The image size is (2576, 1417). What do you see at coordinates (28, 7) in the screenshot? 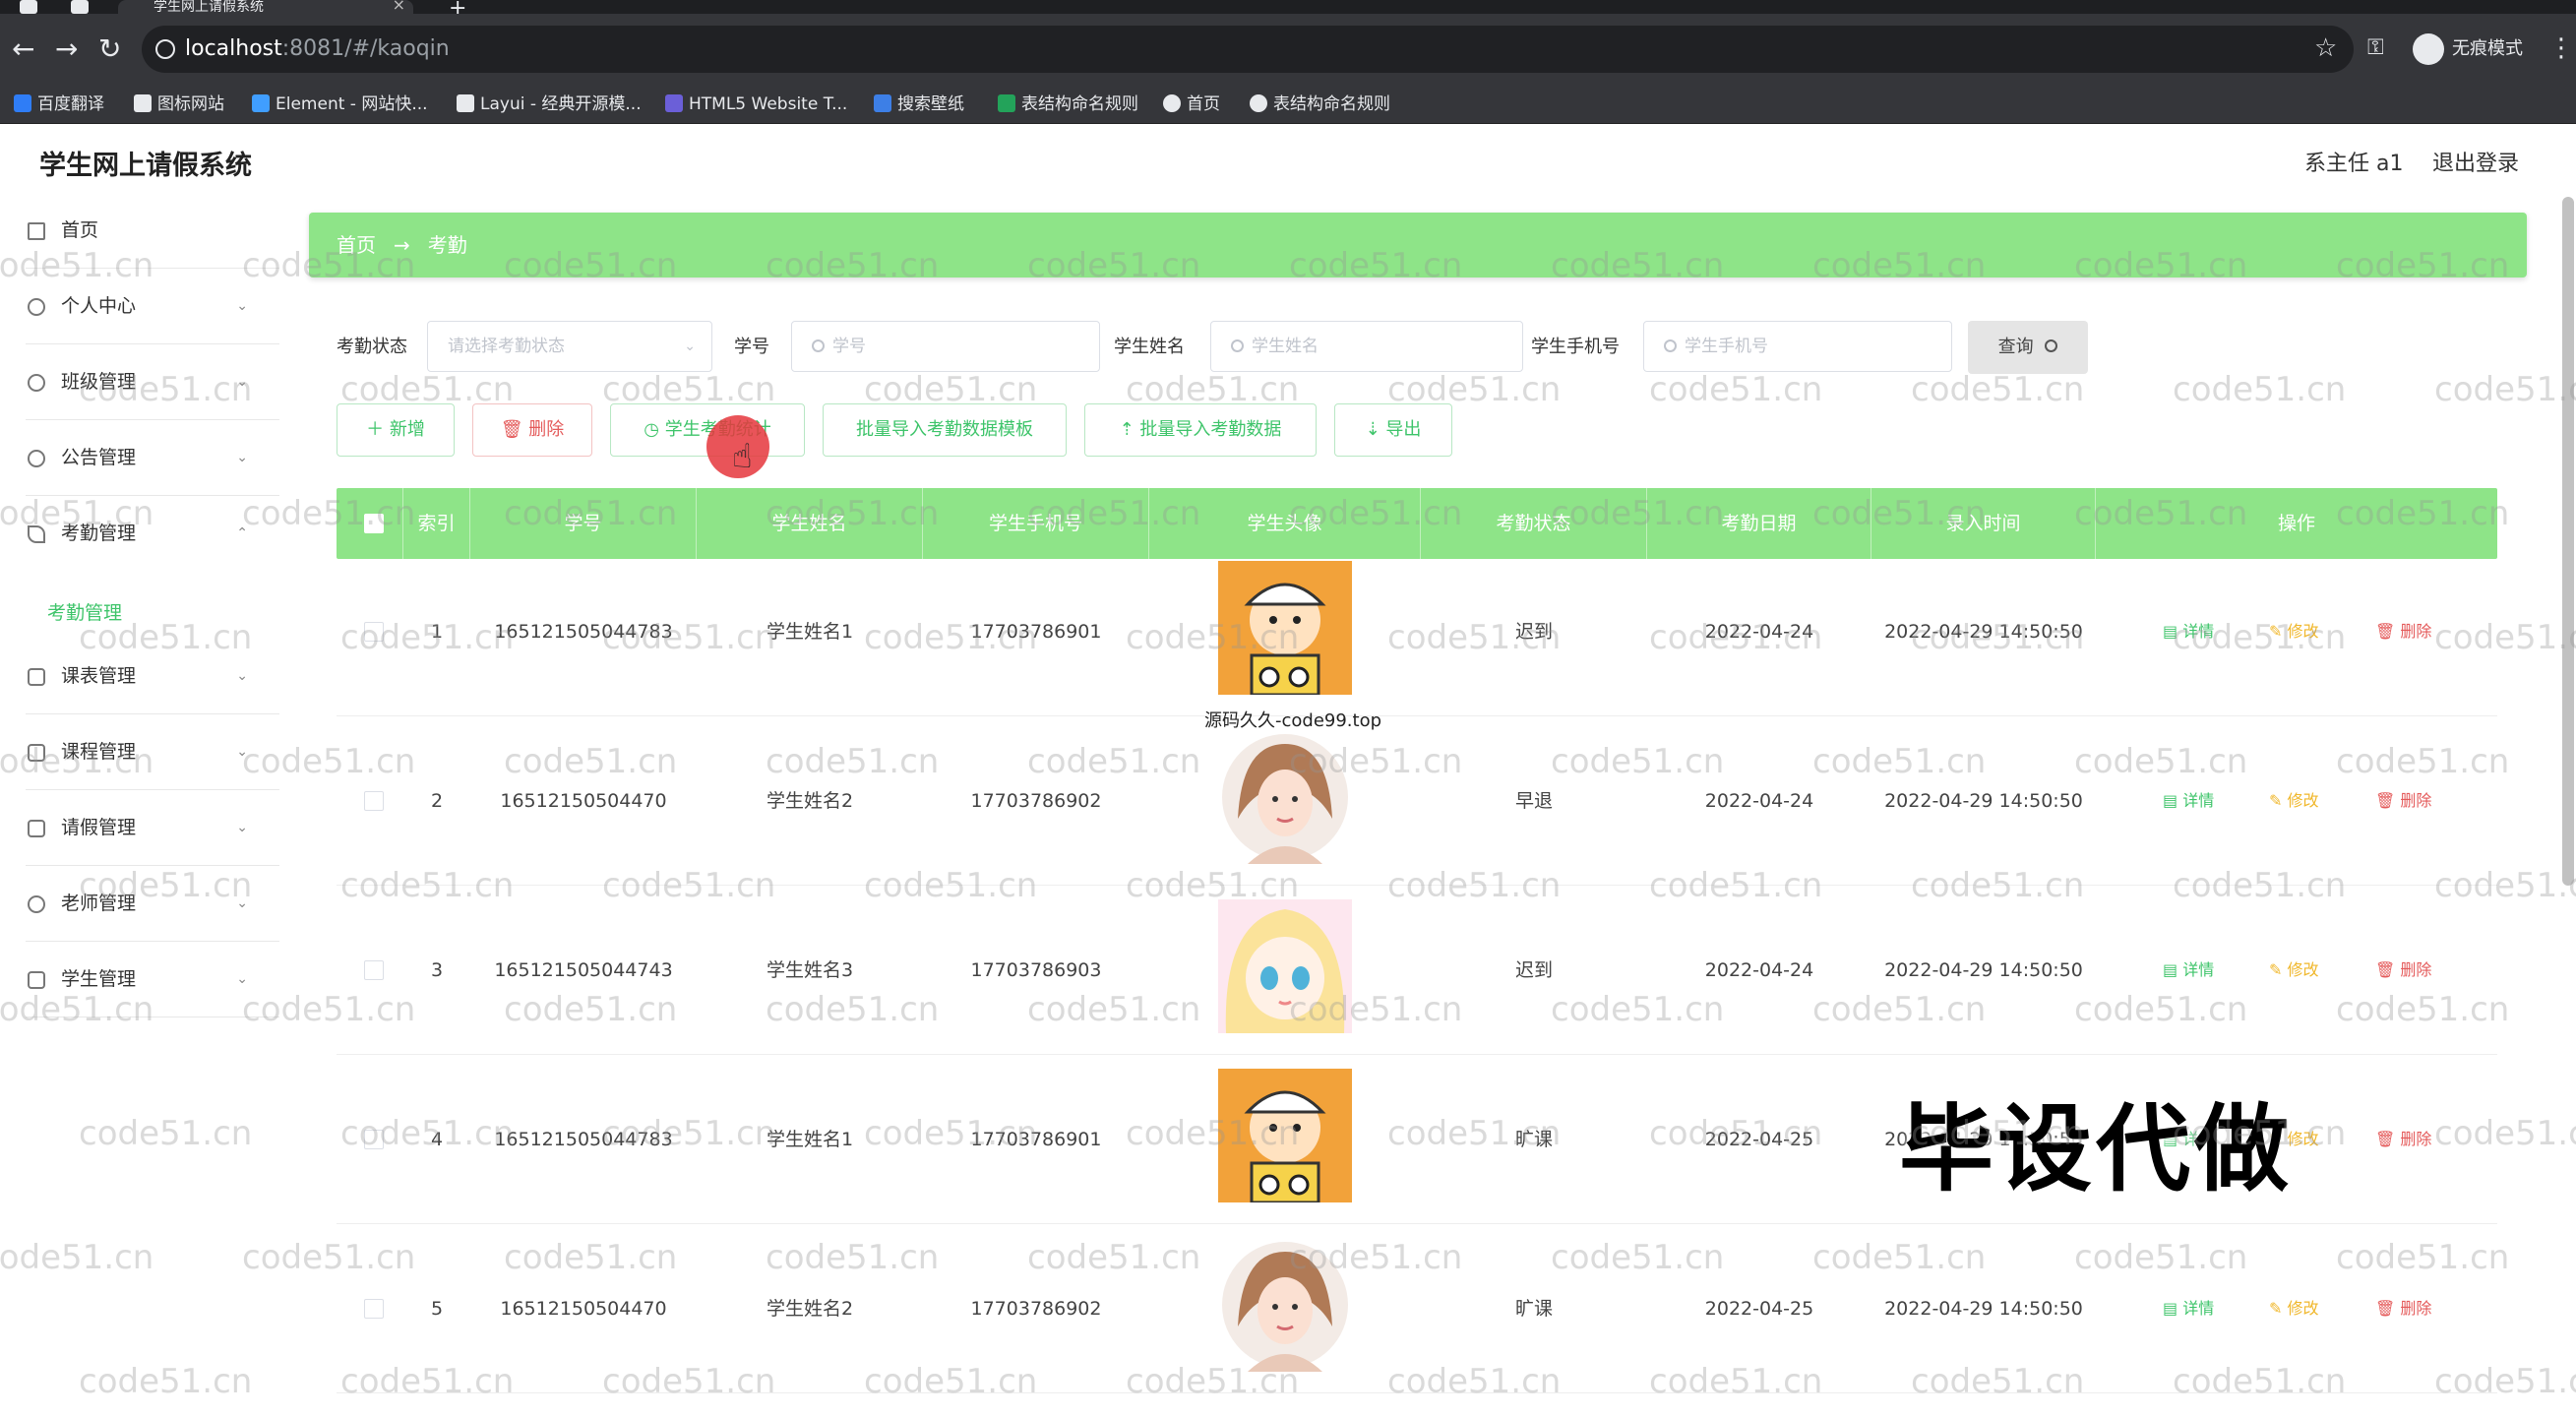
I see `browser-profile-icon` at bounding box center [28, 7].